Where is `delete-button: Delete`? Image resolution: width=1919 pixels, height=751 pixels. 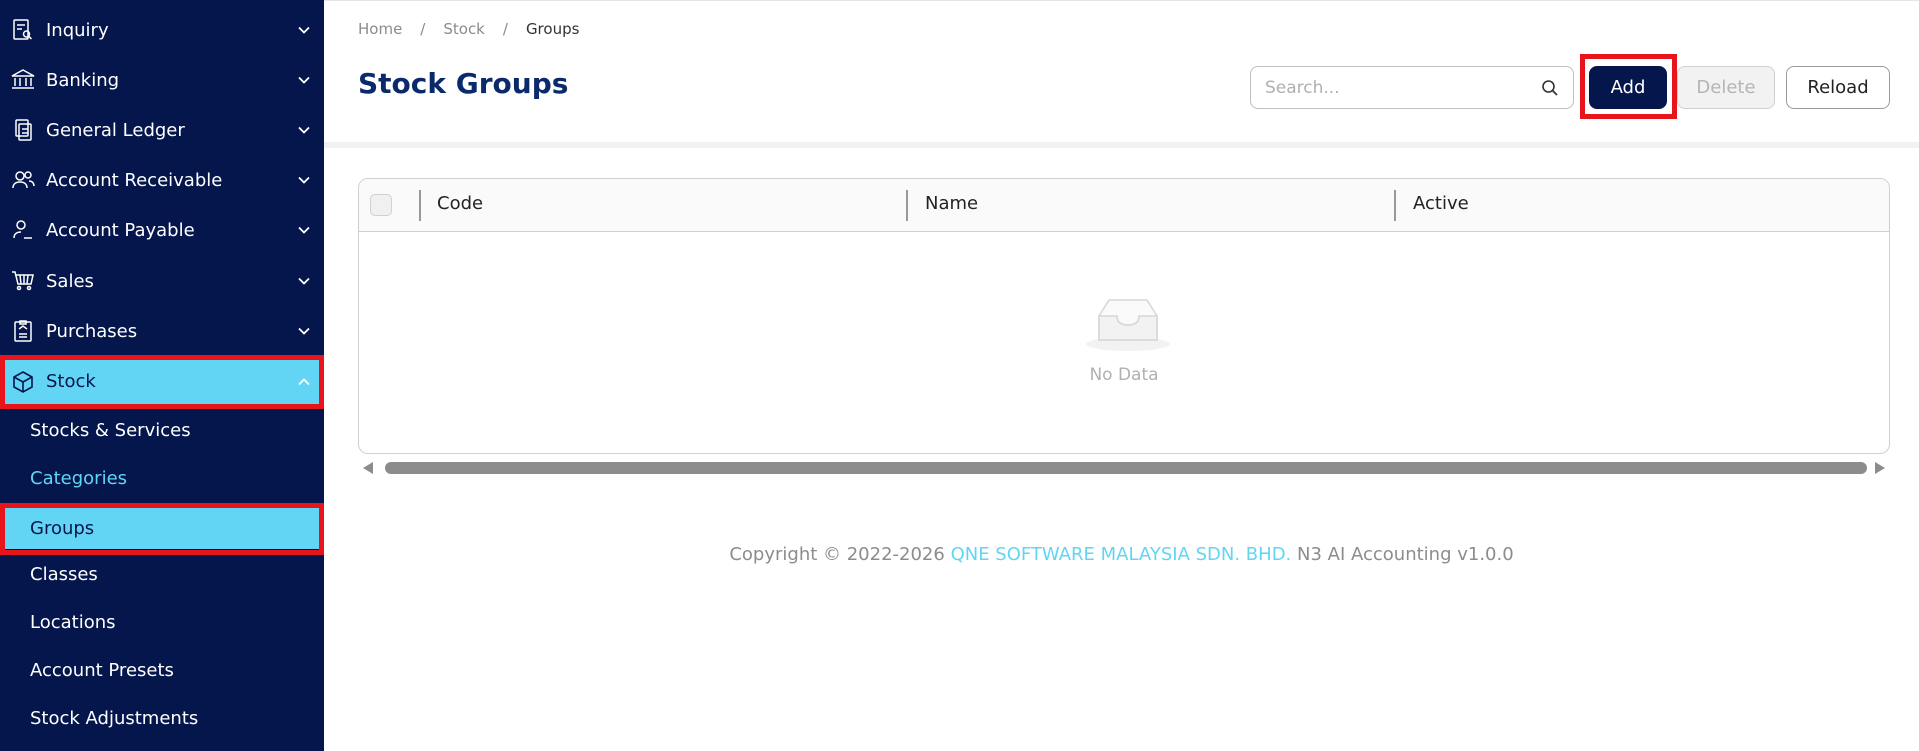 delete-button: Delete is located at coordinates (1726, 87).